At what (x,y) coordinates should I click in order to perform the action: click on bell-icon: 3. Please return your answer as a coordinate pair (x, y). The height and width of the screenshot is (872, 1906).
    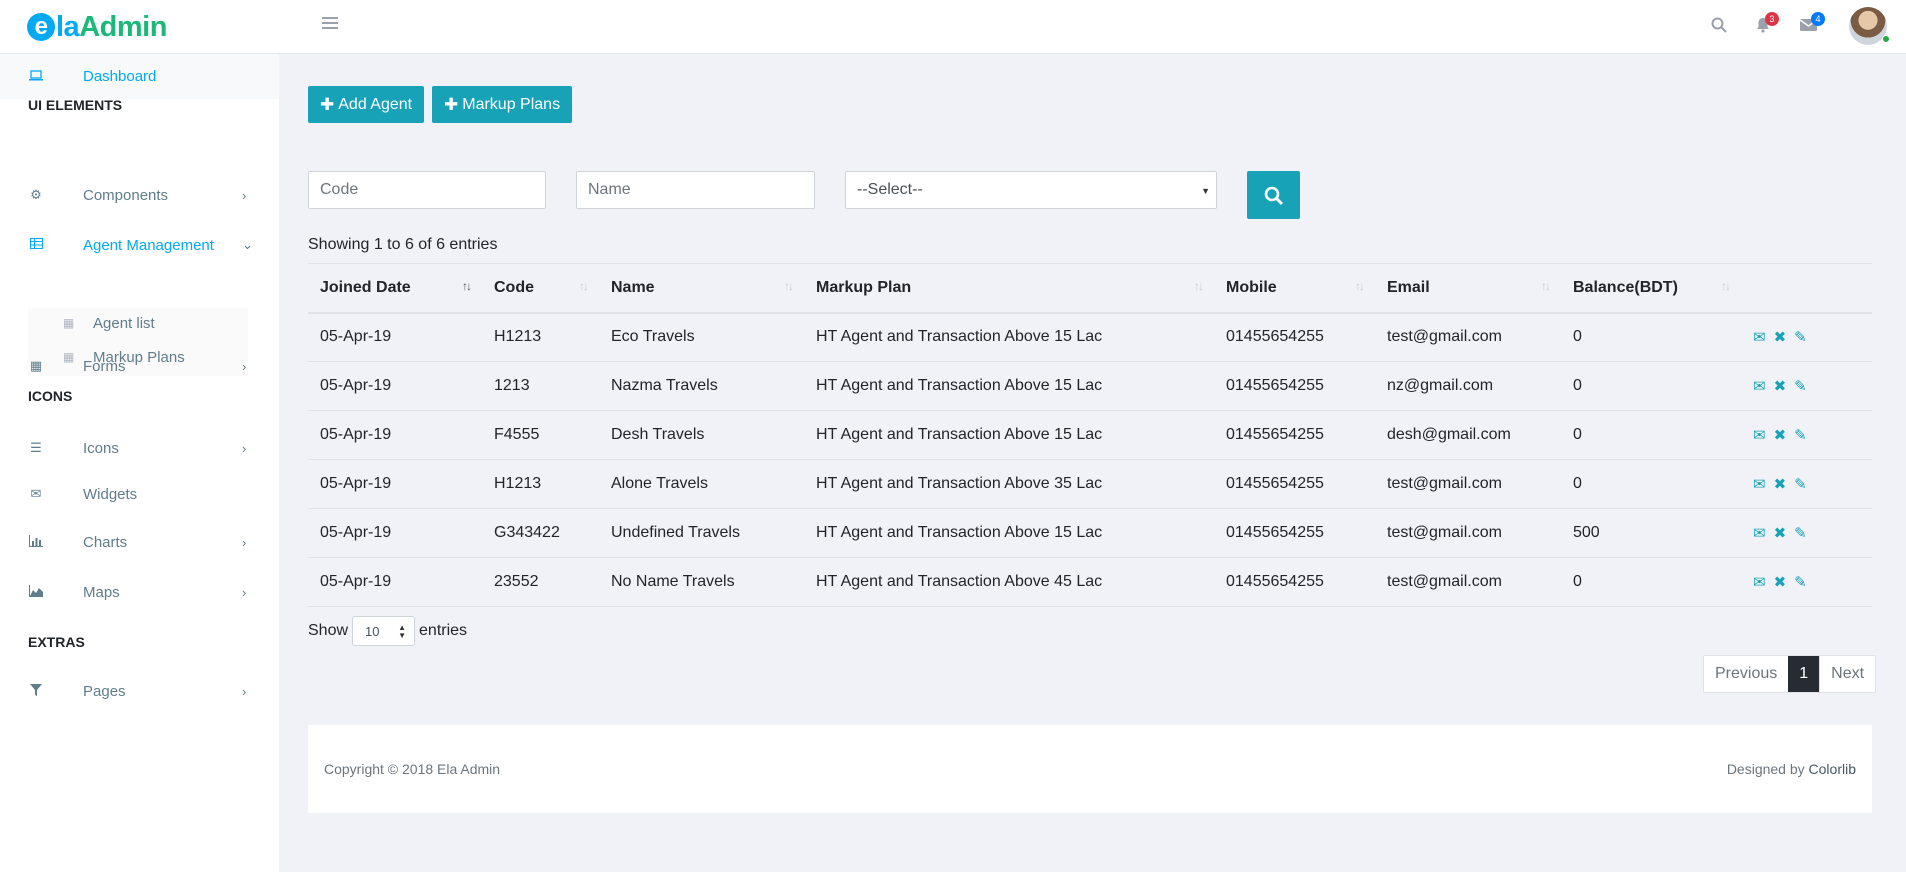
    Looking at the image, I should click on (1767, 25).